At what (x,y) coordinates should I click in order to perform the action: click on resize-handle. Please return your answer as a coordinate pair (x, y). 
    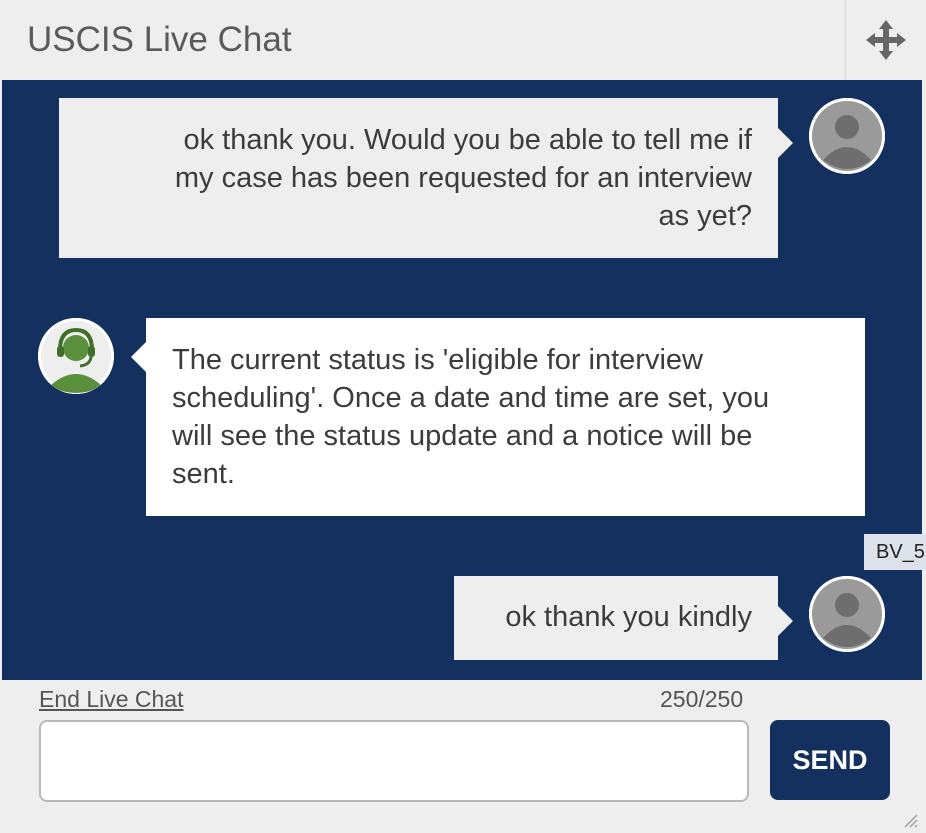
    Looking at the image, I should click on (909, 819).